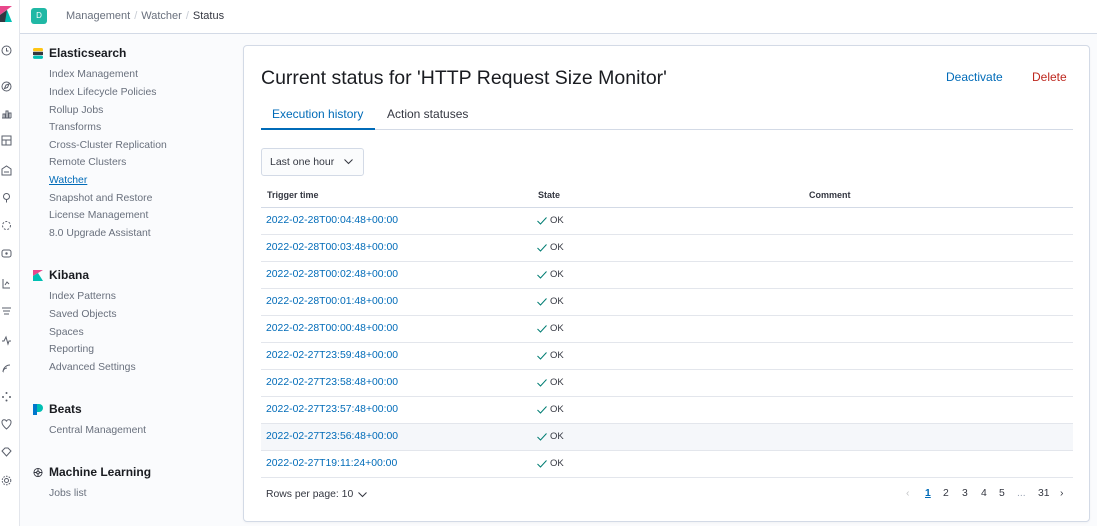 This screenshot has width=1097, height=526. What do you see at coordinates (68, 180) in the screenshot?
I see `sidebar-item-watcher: Watcher` at bounding box center [68, 180].